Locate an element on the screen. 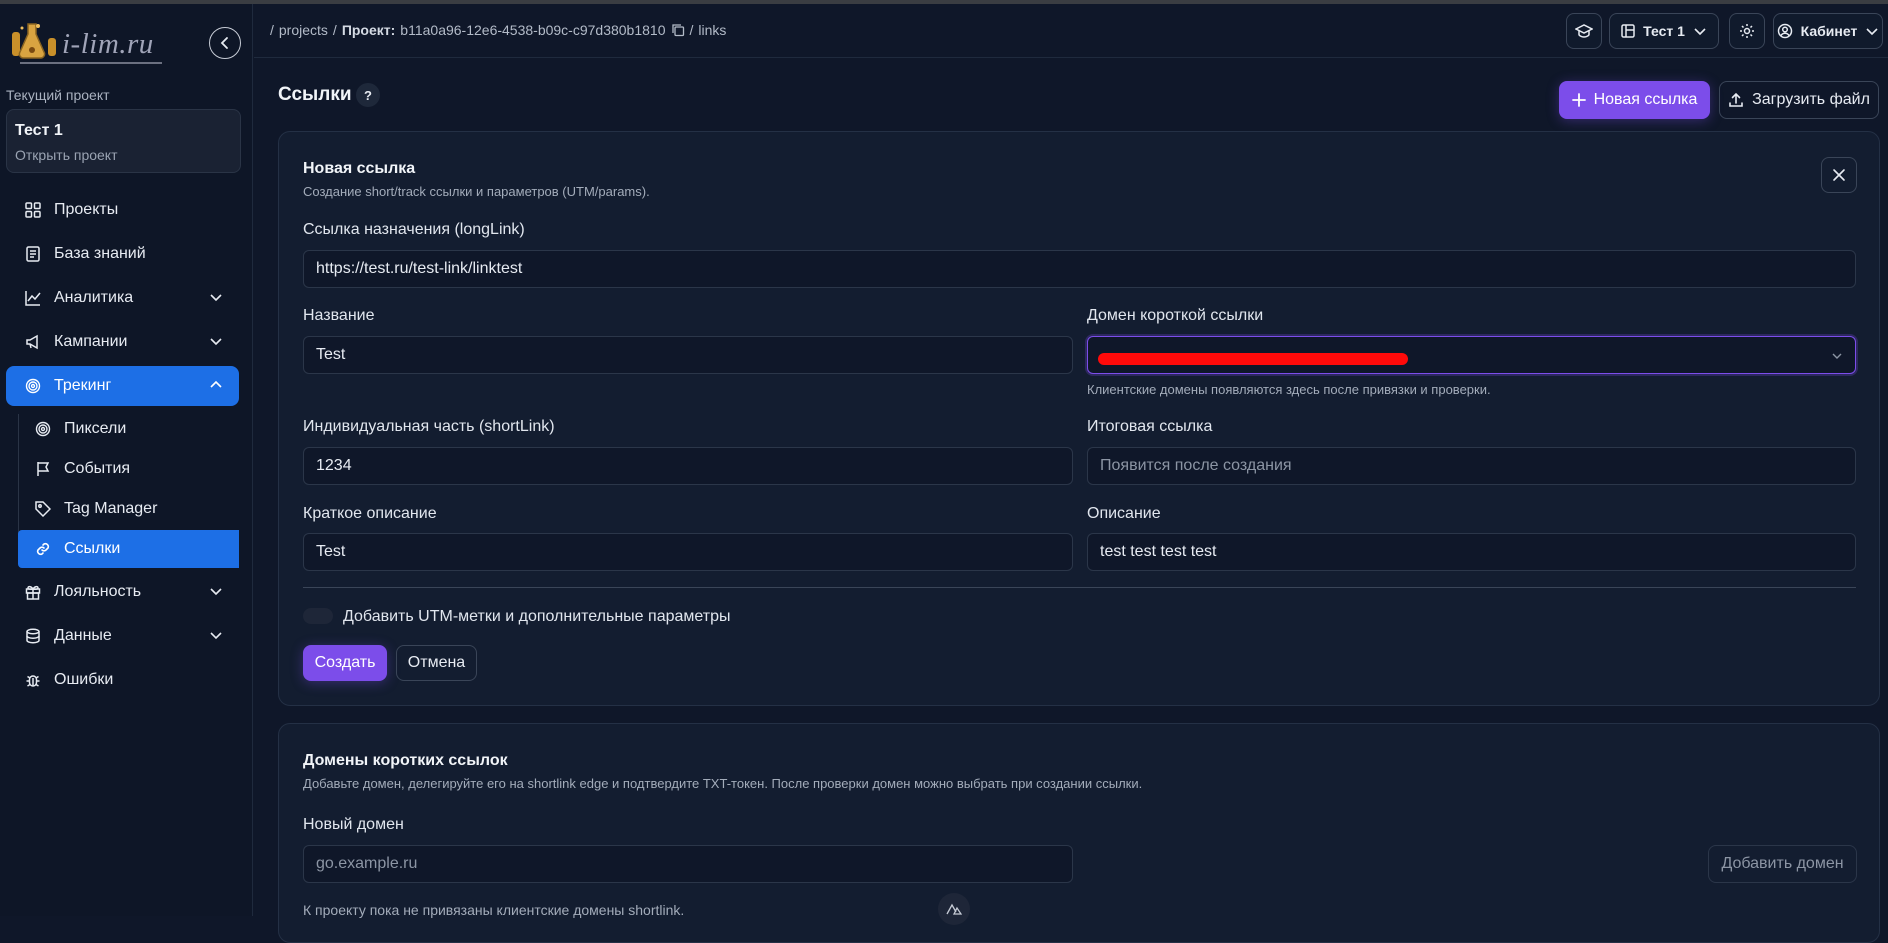  final-link-input: Появится после создания is located at coordinates (1471, 466).